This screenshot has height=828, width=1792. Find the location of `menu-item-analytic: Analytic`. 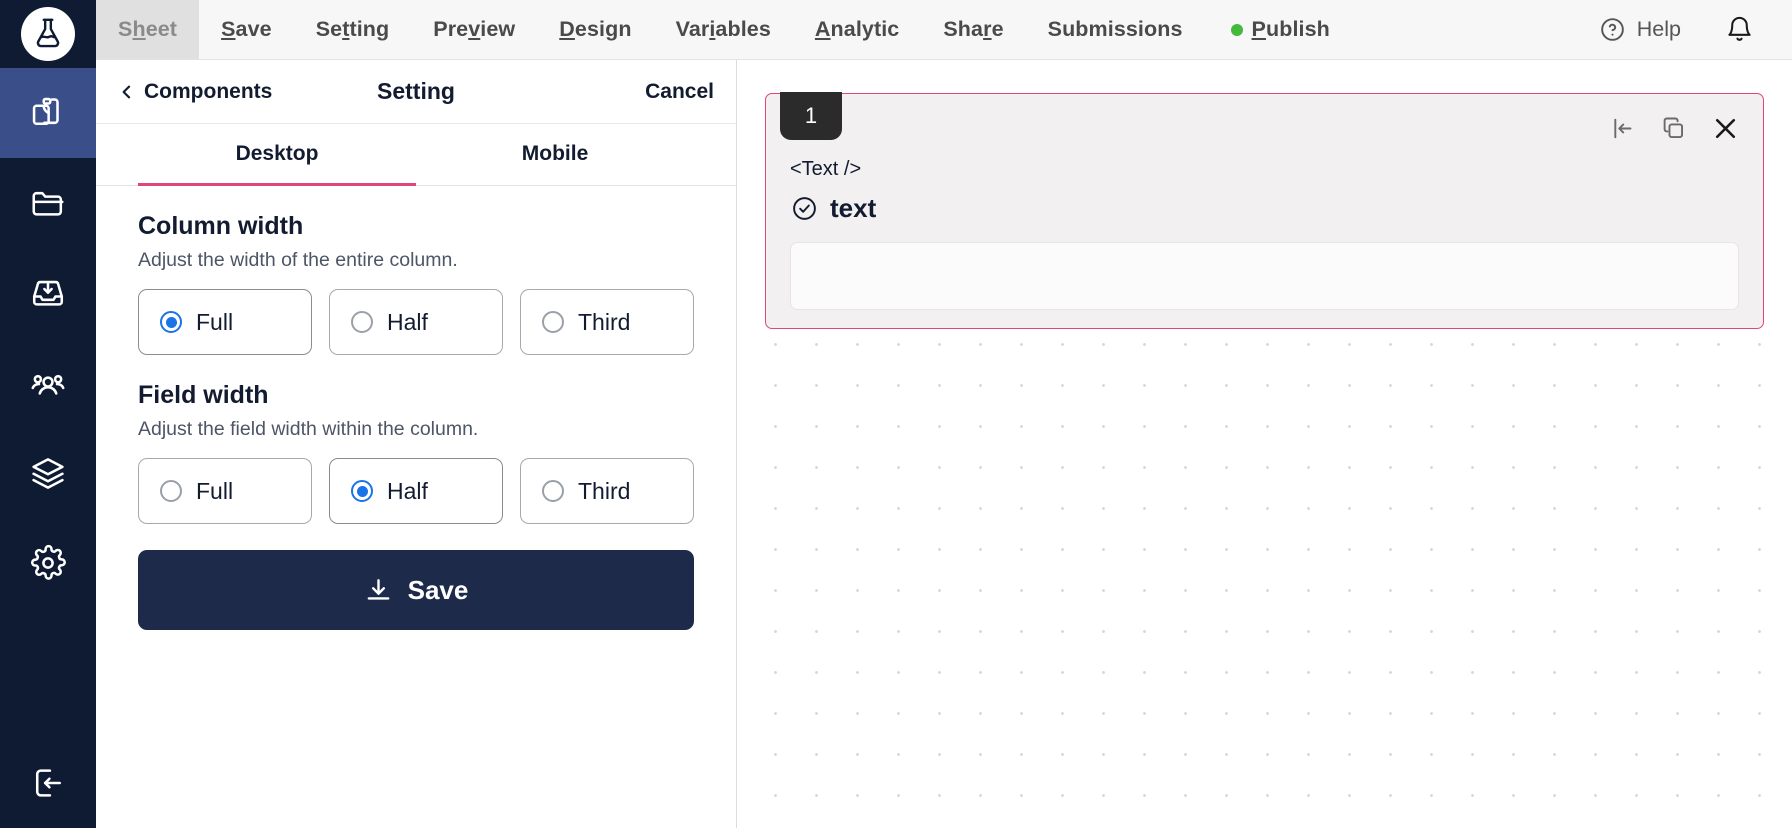

menu-item-analytic: Analytic is located at coordinates (857, 29).